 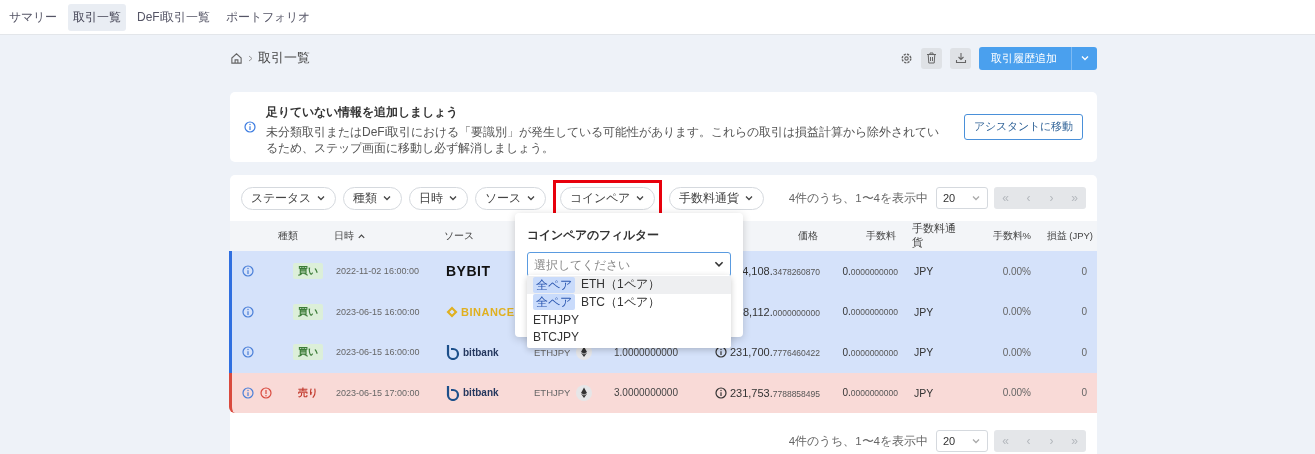 I want to click on column-header: 種類, so click(x=288, y=236).